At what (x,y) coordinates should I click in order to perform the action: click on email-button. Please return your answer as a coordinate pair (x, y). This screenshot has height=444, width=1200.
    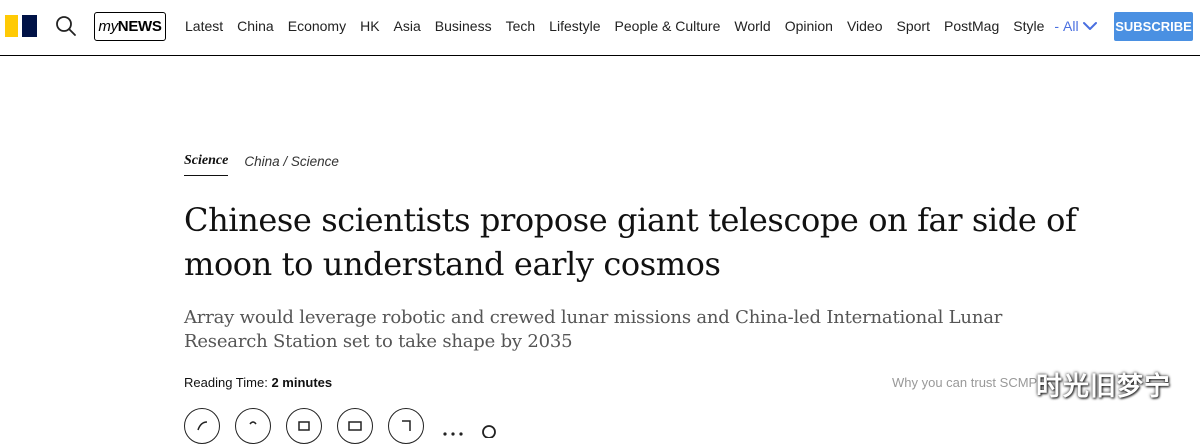
    Looking at the image, I should click on (355, 426).